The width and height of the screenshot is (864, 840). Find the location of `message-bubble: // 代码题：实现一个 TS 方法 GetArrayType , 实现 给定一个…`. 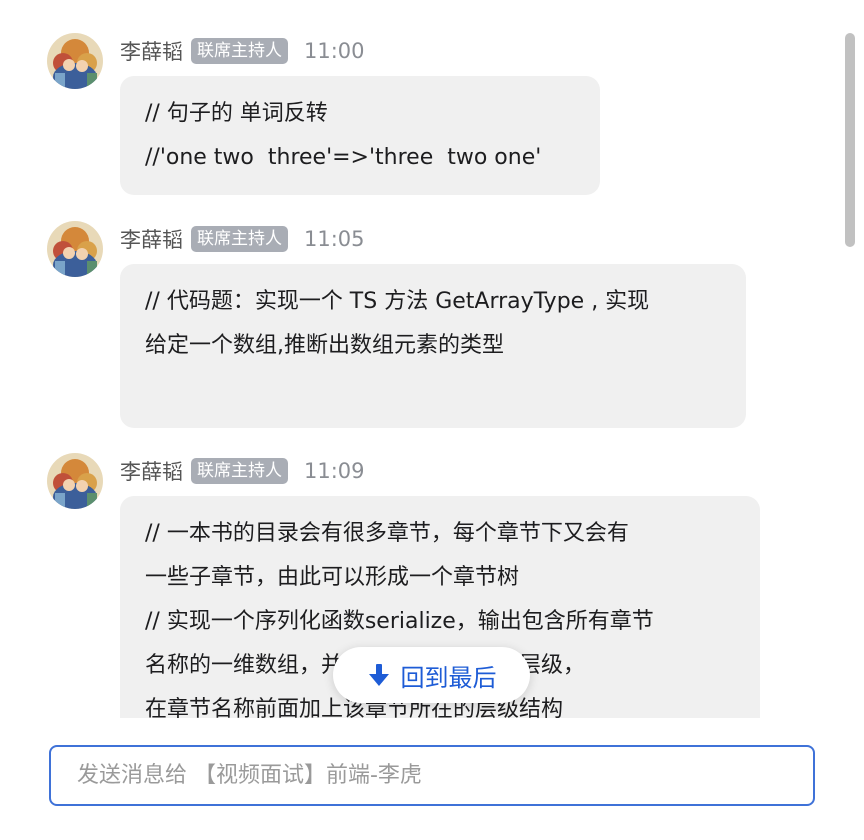

message-bubble: // 代码题：实现一个 TS 方法 GetArrayType , 实现 给定一个… is located at coordinates (433, 346).